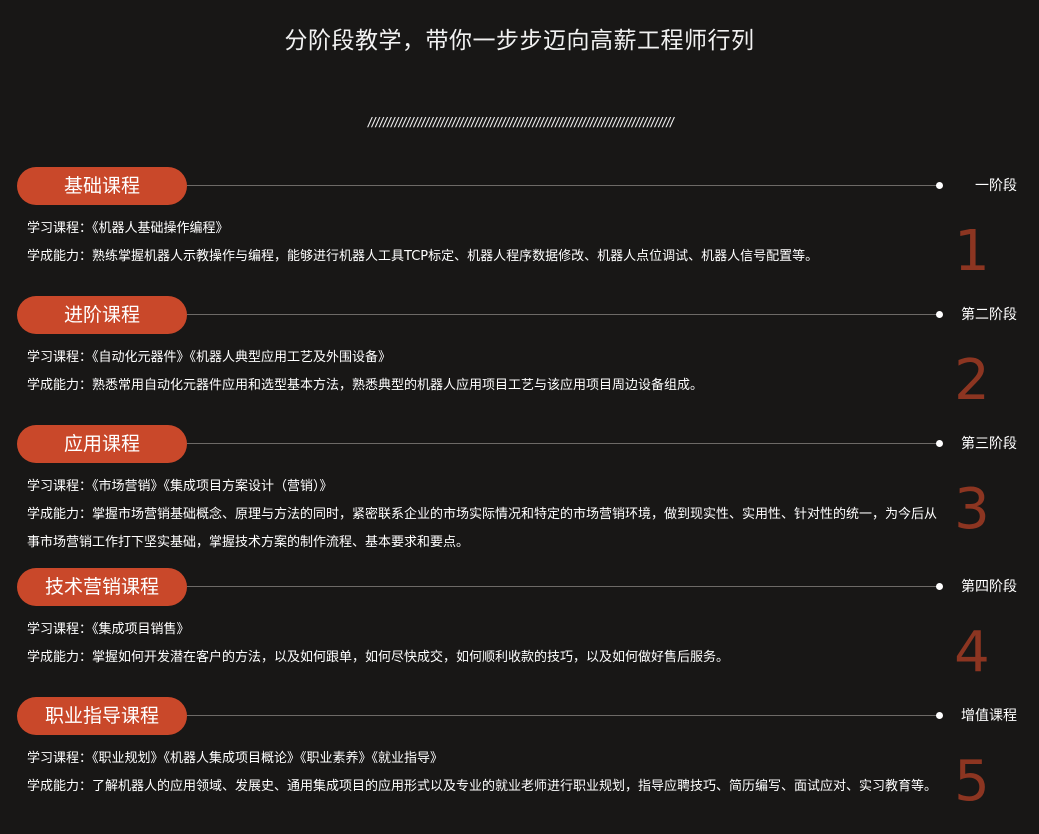  I want to click on stage-5-courses: 学习课程：《职业规划》《机器人集成项目概论》《职业素养》《就业指导》, so click(235, 758).